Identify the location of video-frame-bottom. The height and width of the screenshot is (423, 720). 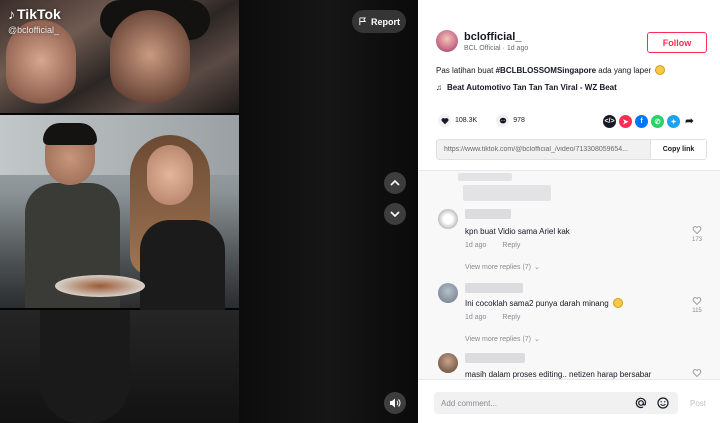
(119, 366).